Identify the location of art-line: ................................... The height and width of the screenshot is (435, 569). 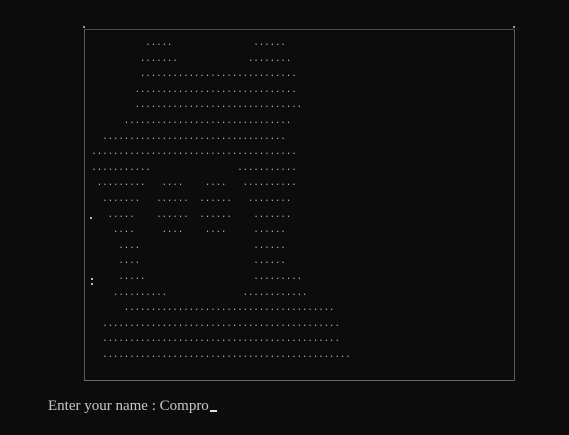
(186, 136).